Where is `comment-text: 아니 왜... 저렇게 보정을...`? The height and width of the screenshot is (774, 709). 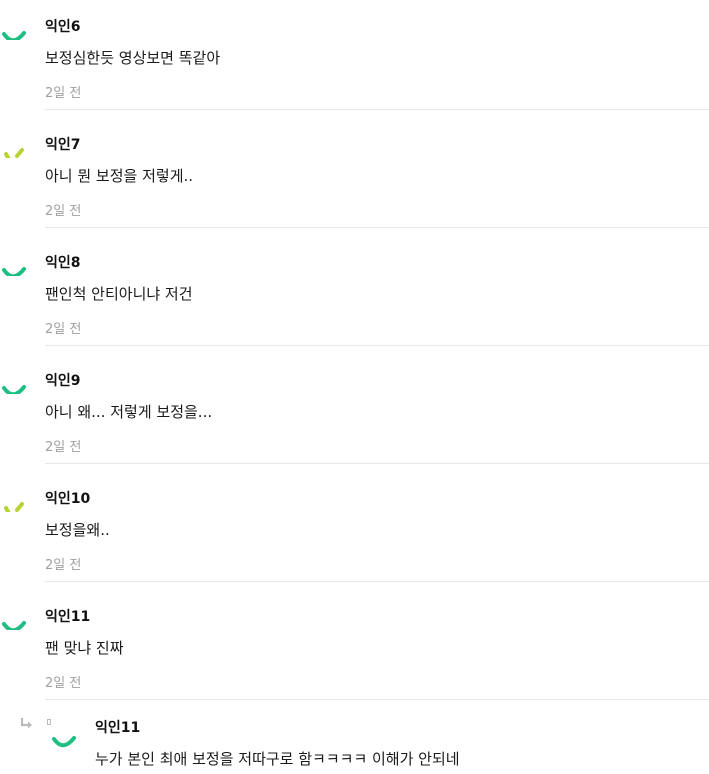 comment-text: 아니 왜... 저렇게 보정을... is located at coordinates (129, 412).